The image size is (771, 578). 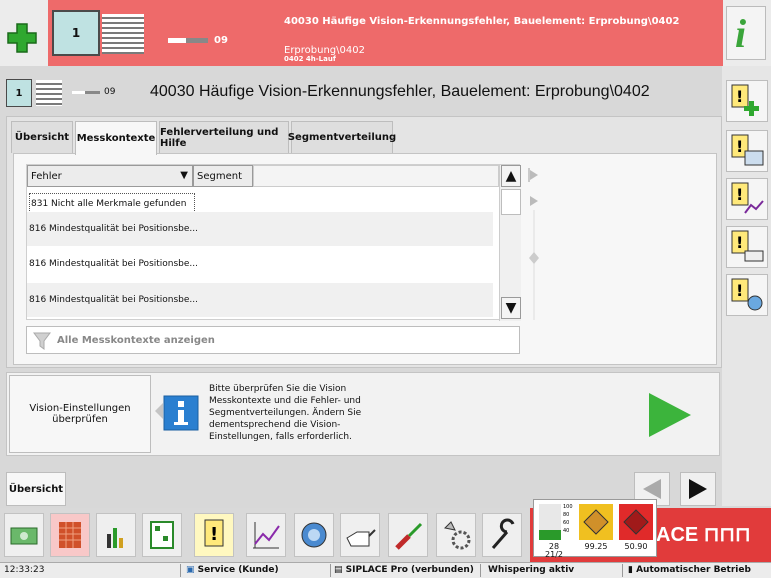 I want to click on alarm-chart-icon: !, so click(x=747, y=198).